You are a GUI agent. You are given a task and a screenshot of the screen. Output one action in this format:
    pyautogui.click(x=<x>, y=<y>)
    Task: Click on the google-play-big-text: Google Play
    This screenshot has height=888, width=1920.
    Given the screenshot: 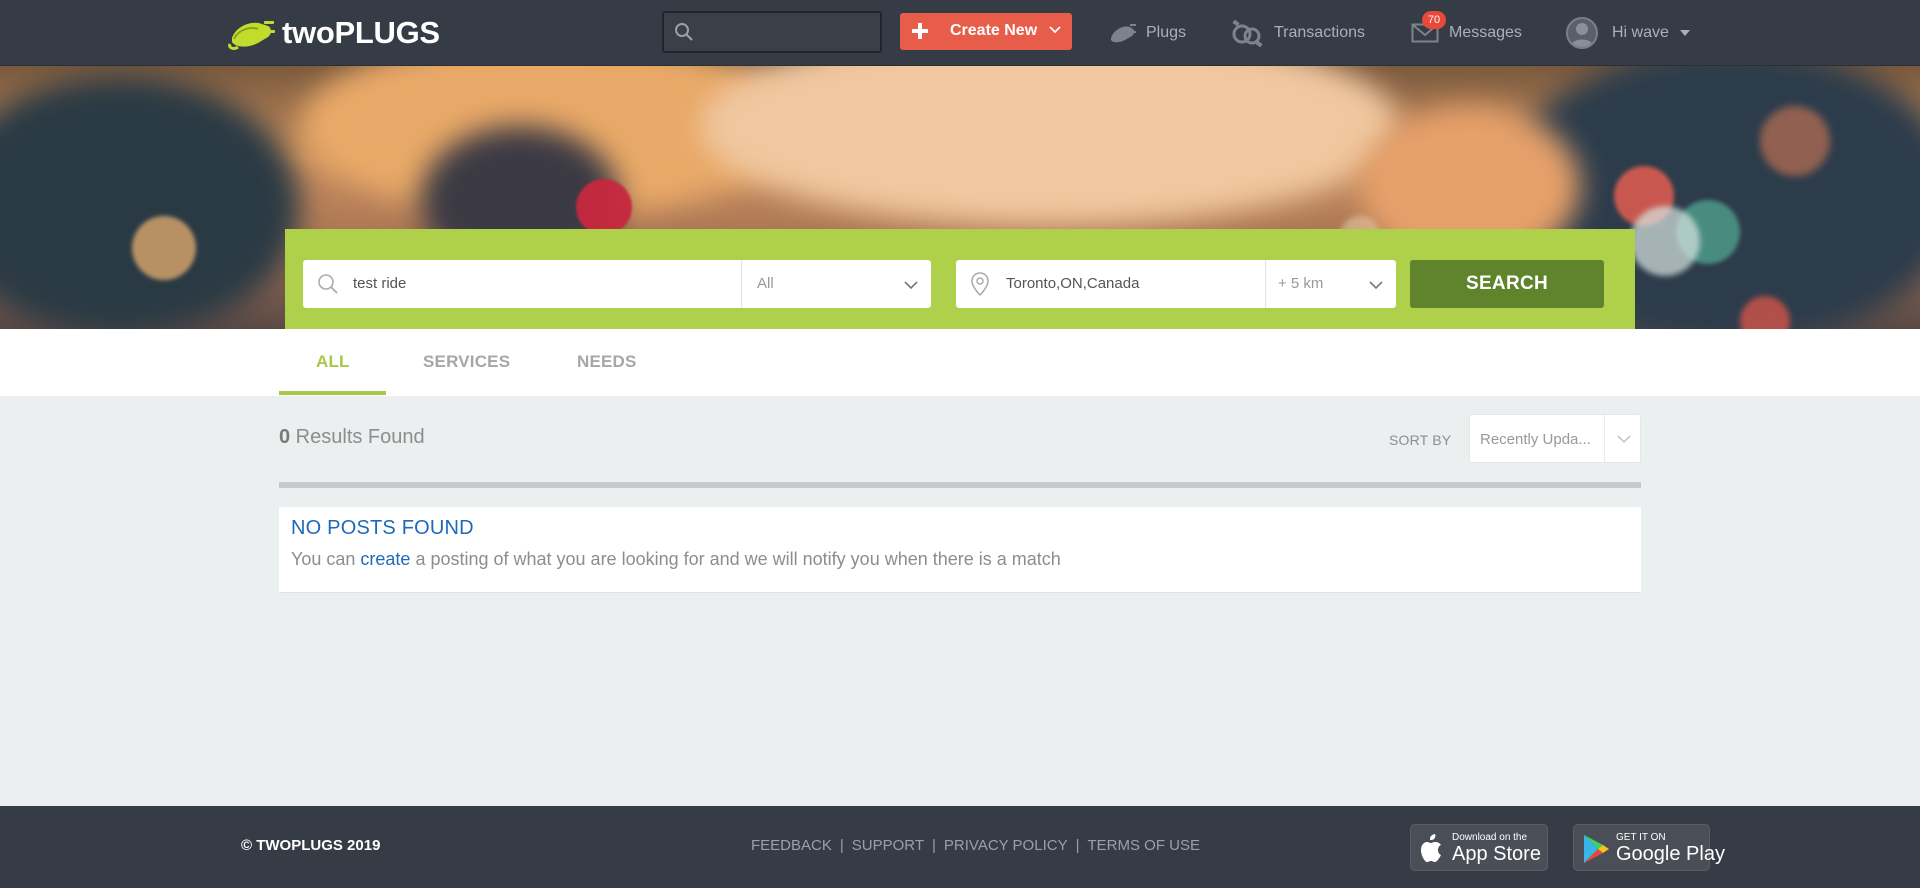 What is the action you would take?
    pyautogui.click(x=1670, y=854)
    